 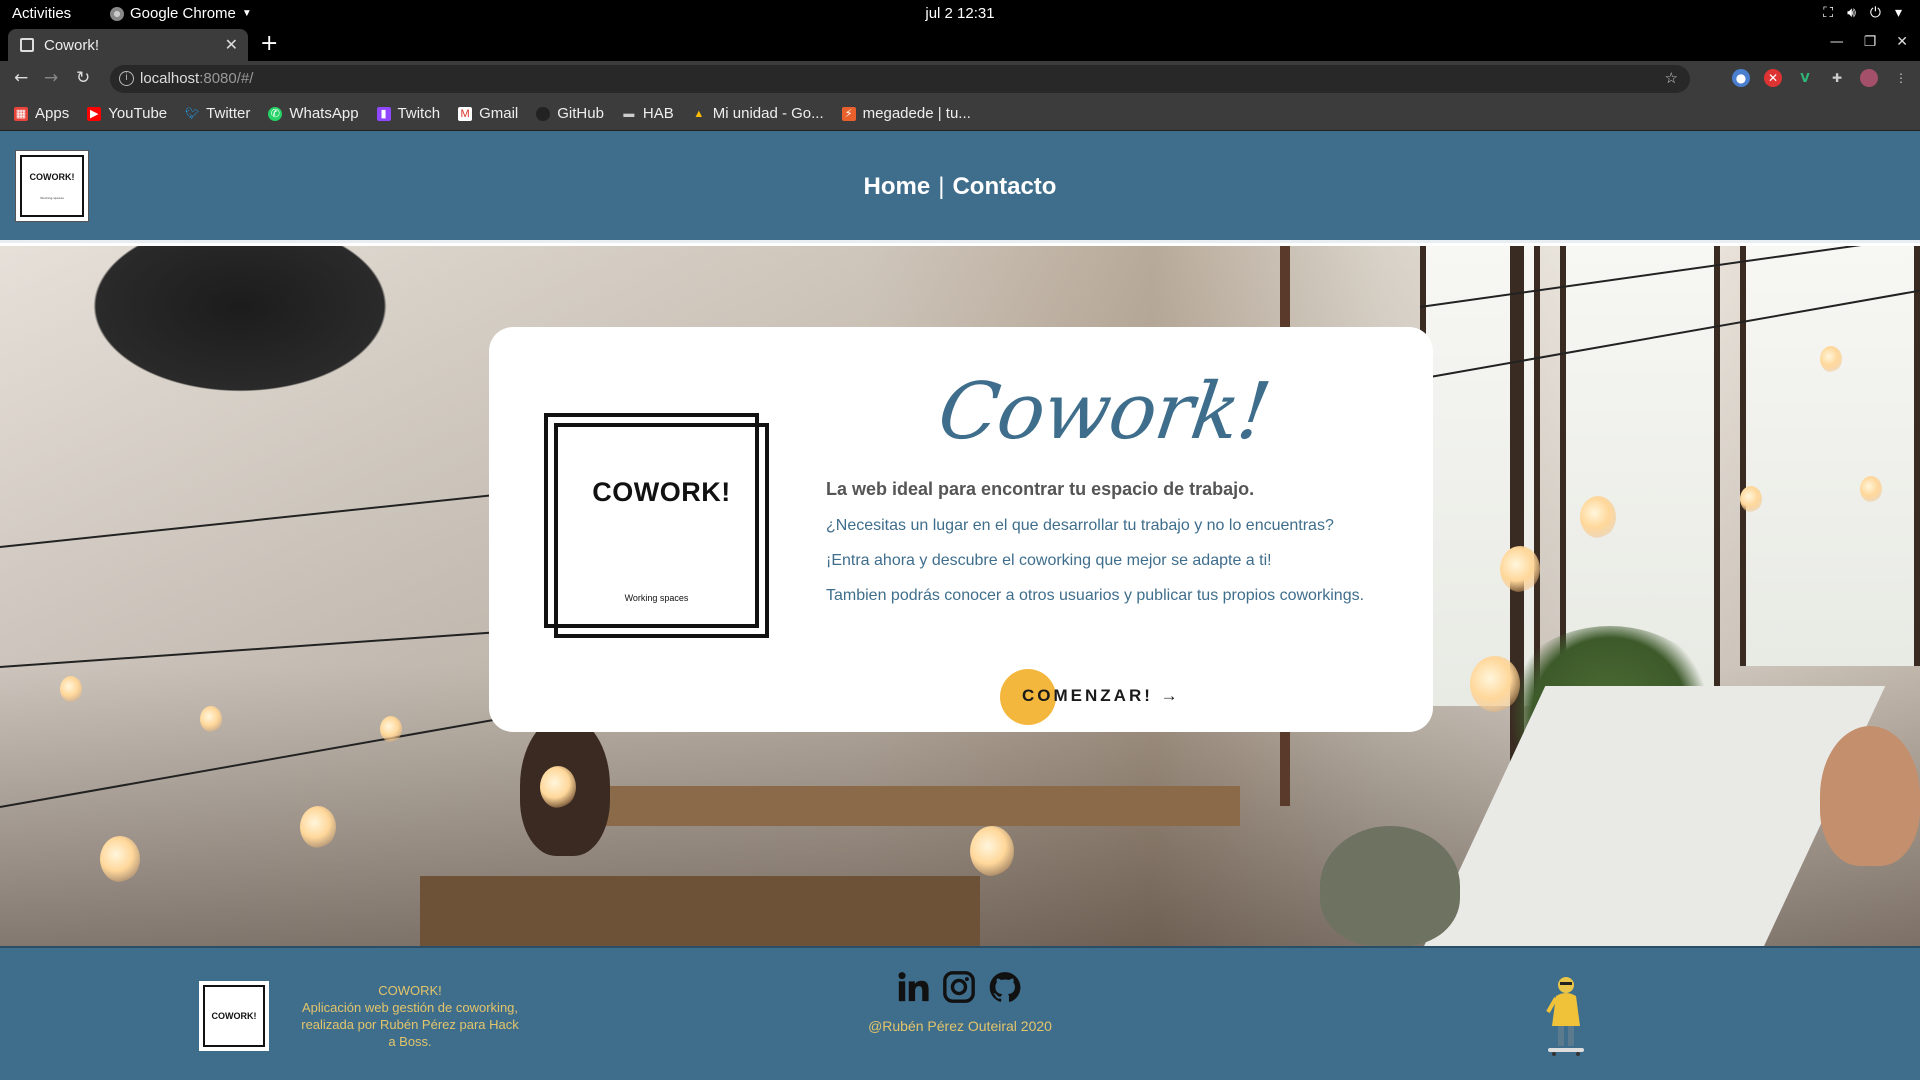 I want to click on twitch-icon: ▮, so click(x=383, y=113).